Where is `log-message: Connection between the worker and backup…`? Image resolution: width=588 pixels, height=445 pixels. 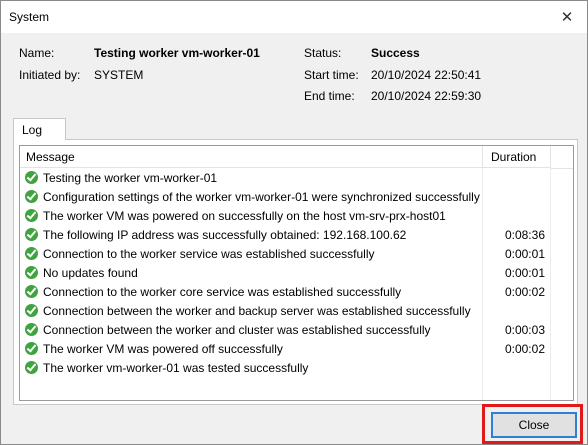 log-message: Connection between the worker and backup… is located at coordinates (257, 311).